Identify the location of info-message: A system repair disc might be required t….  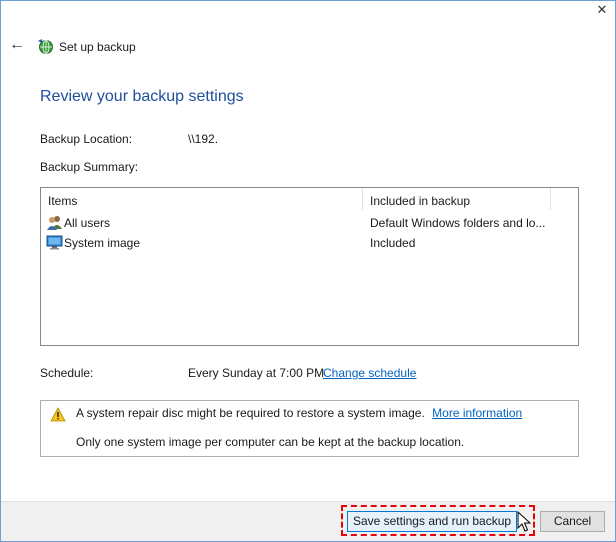
(299, 413).